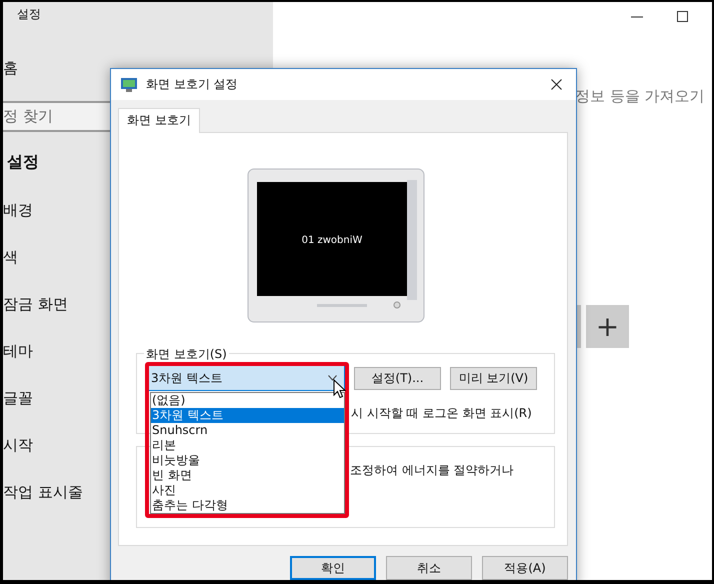 The width and height of the screenshot is (714, 584). I want to click on logon-label: 시 시작할 때 로그온 화면 표시(R), so click(442, 413).